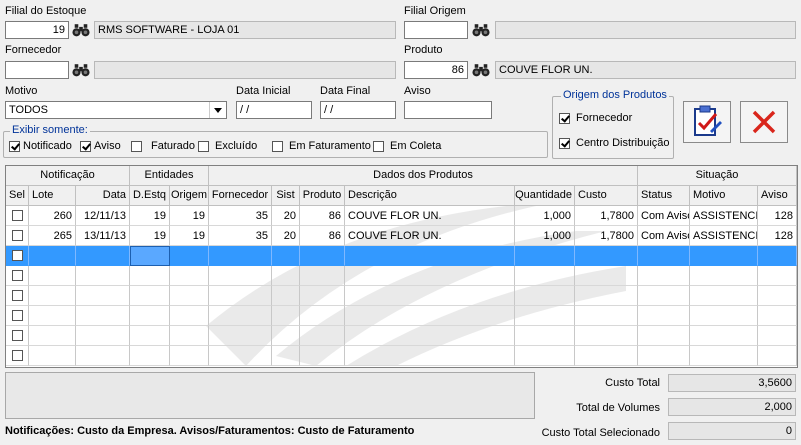 Image resolution: width=801 pixels, height=445 pixels. I want to click on origem-centro-checkbox: Centro Distribuição, so click(614, 143).